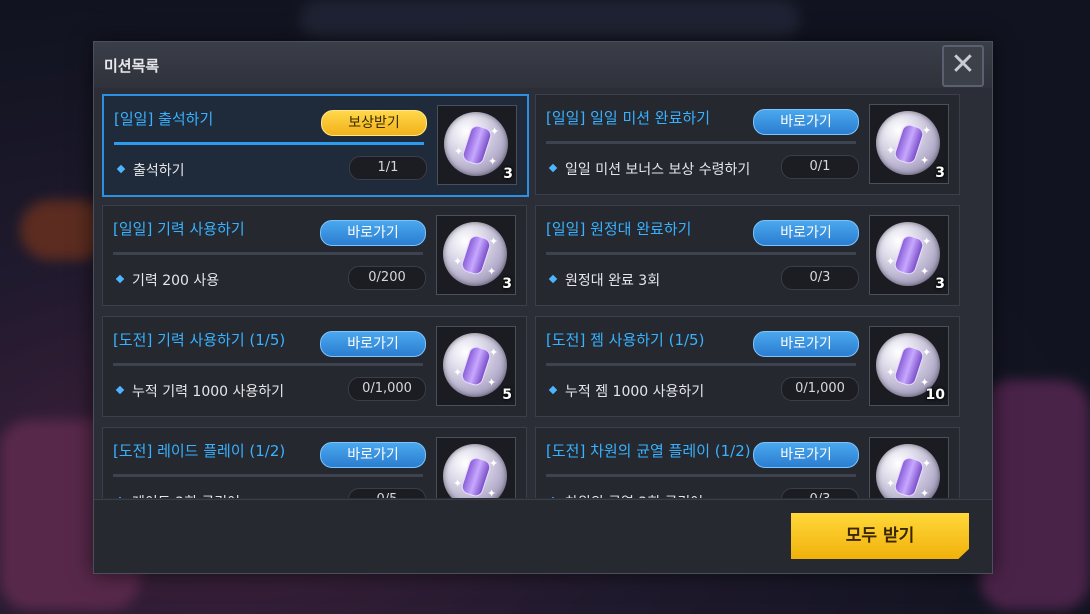  I want to click on claim-all-button: 모두 받기, so click(880, 536).